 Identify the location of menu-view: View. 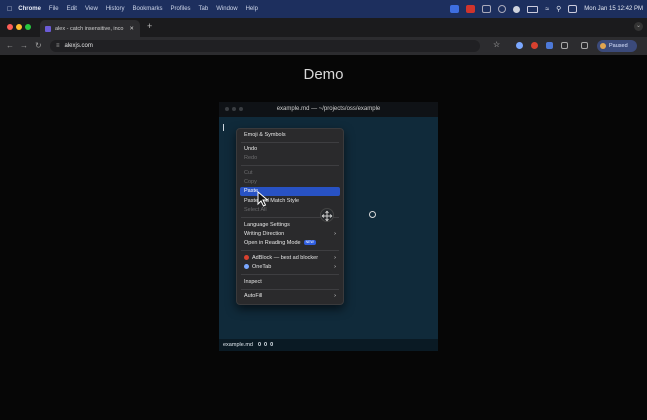
(91, 9).